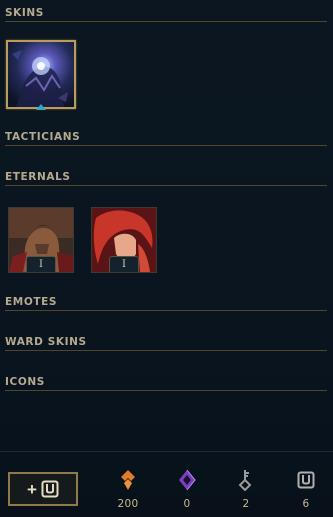 The height and width of the screenshot is (517, 333). I want to click on orange-essence-counter: 200, so click(128, 489).